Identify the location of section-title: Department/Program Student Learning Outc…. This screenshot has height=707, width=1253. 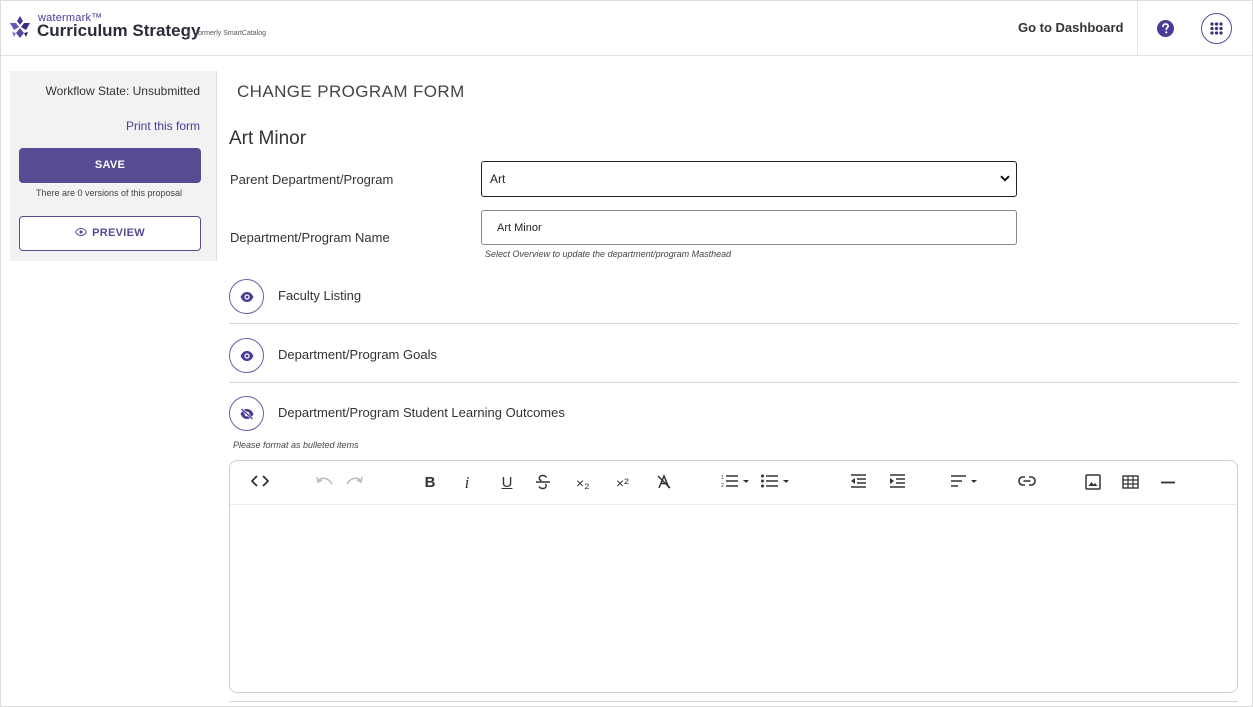
(421, 412).